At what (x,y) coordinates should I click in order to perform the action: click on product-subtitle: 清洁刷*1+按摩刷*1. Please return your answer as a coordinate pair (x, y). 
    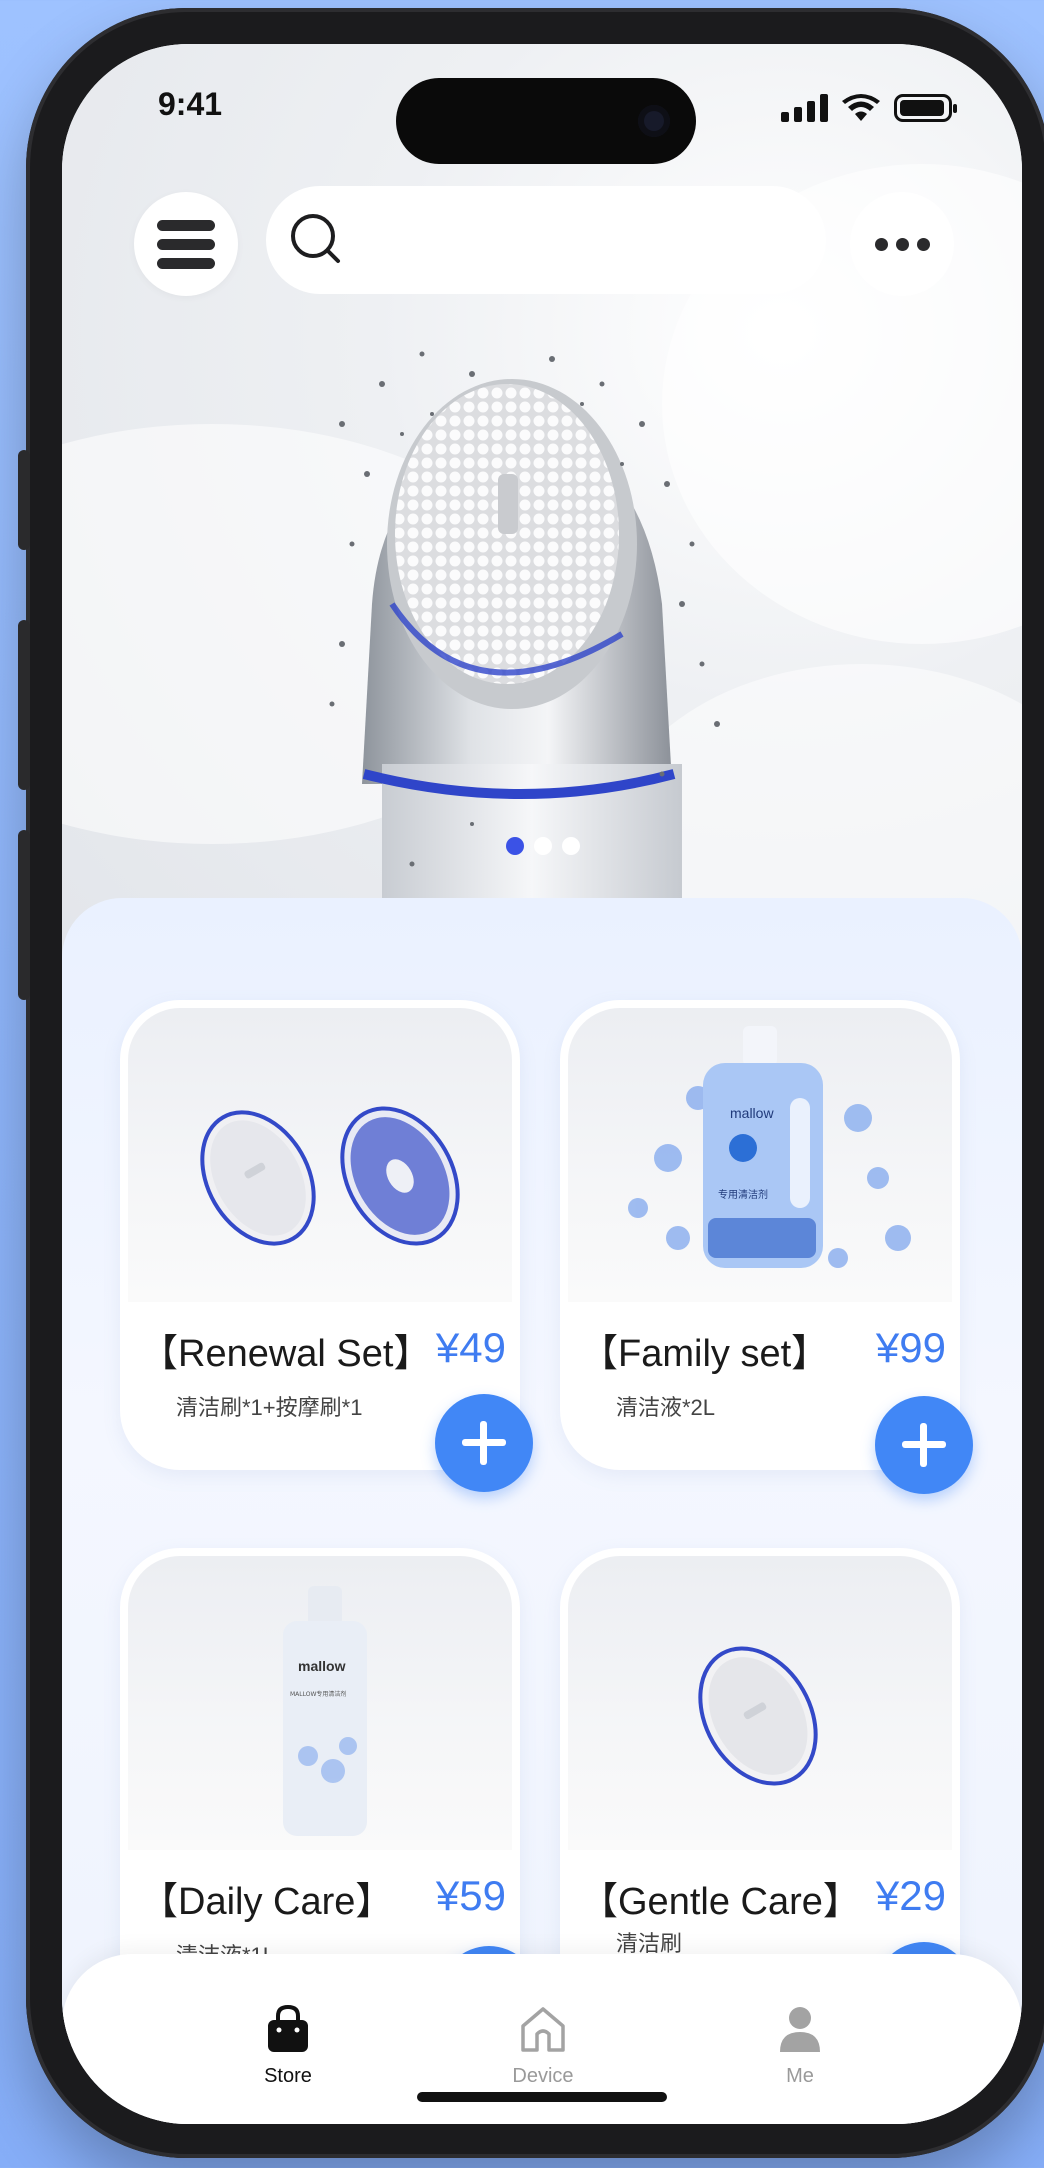
    Looking at the image, I should click on (269, 1407).